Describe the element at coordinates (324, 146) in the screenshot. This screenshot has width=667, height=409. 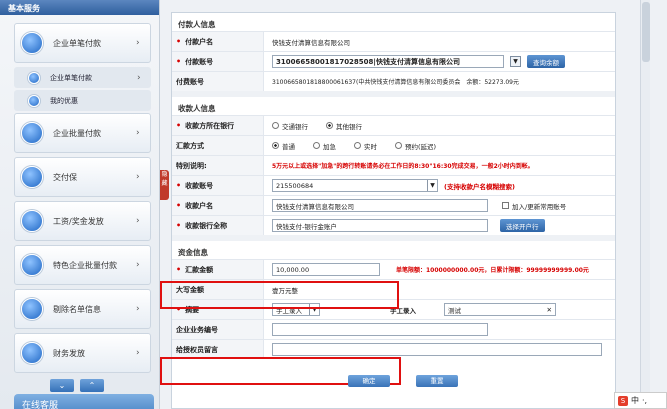
I see `method-option-urgent: 加急` at that location.